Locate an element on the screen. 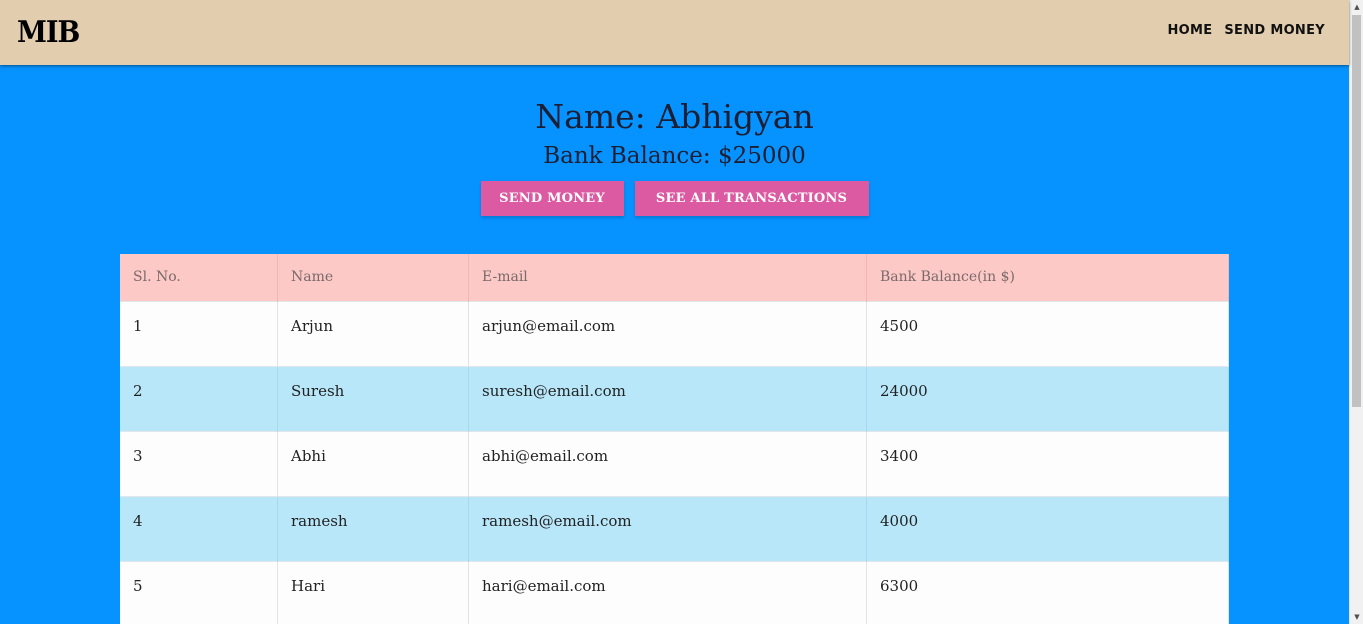 The width and height of the screenshot is (1363, 624). scroll-up-arrow-icon: ▲ is located at coordinates (1356, 7).